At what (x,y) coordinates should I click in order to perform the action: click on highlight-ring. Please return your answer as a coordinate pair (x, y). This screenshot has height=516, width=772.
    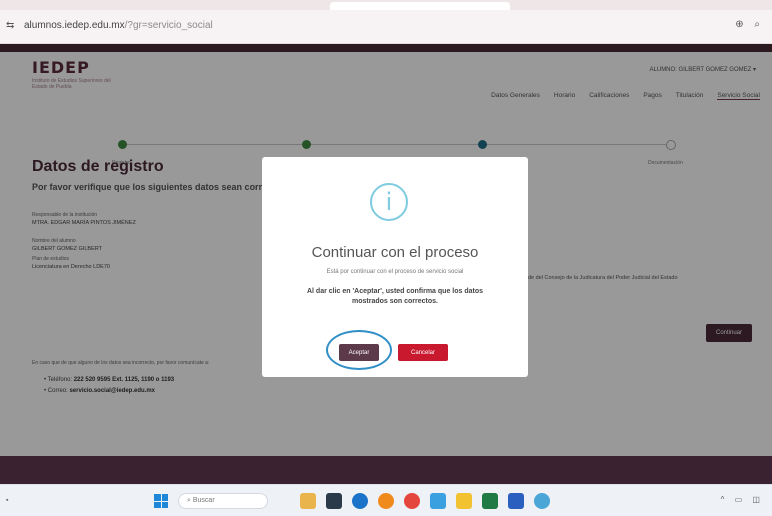
    Looking at the image, I should click on (359, 350).